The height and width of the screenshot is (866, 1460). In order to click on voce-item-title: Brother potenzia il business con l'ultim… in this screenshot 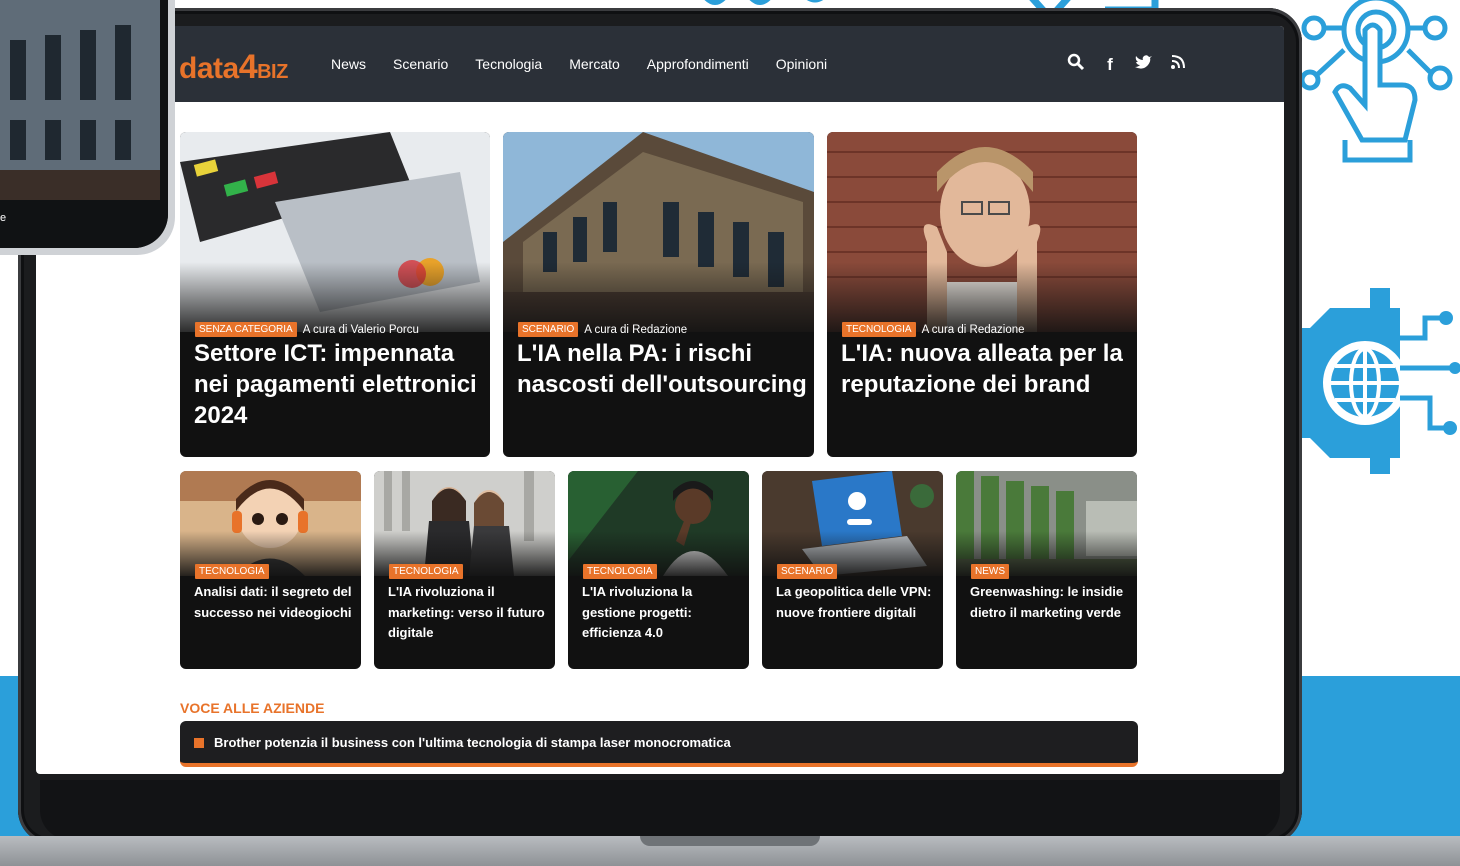, I will do `click(472, 742)`.